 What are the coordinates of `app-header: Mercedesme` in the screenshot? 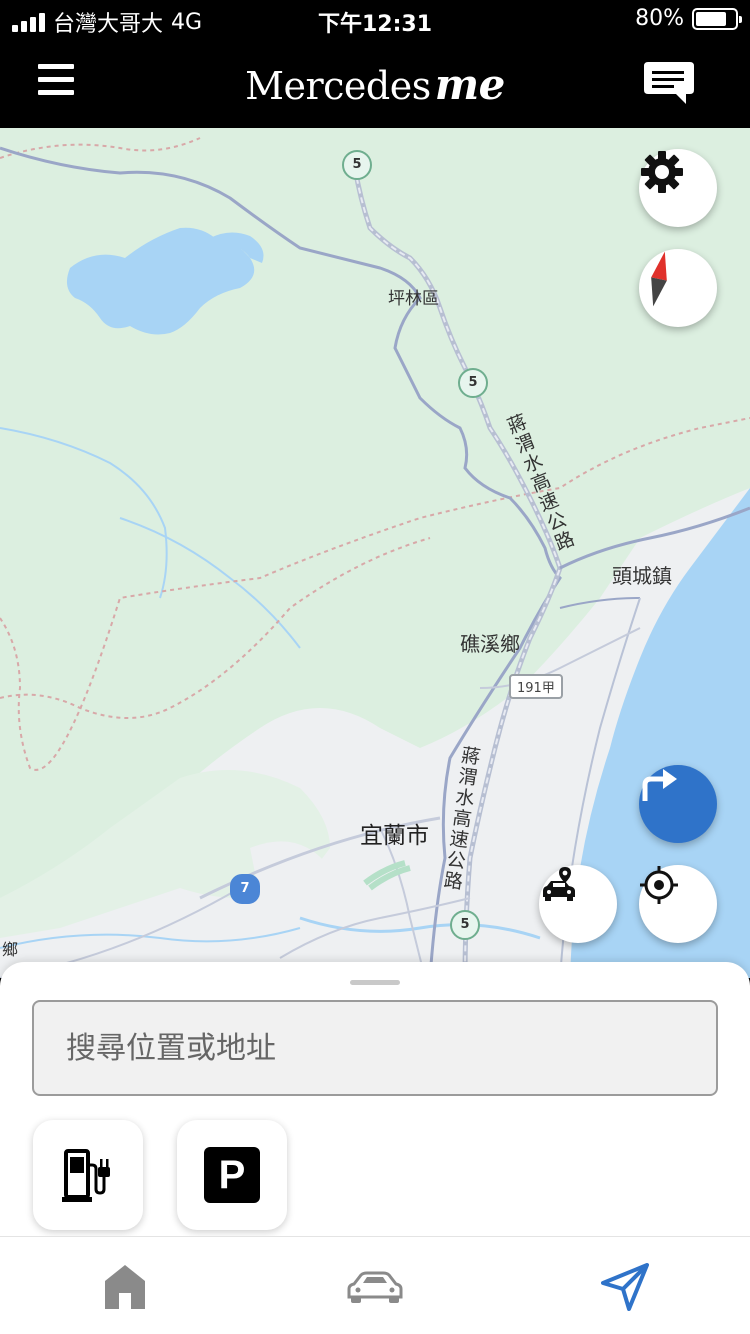 It's located at (375, 84).